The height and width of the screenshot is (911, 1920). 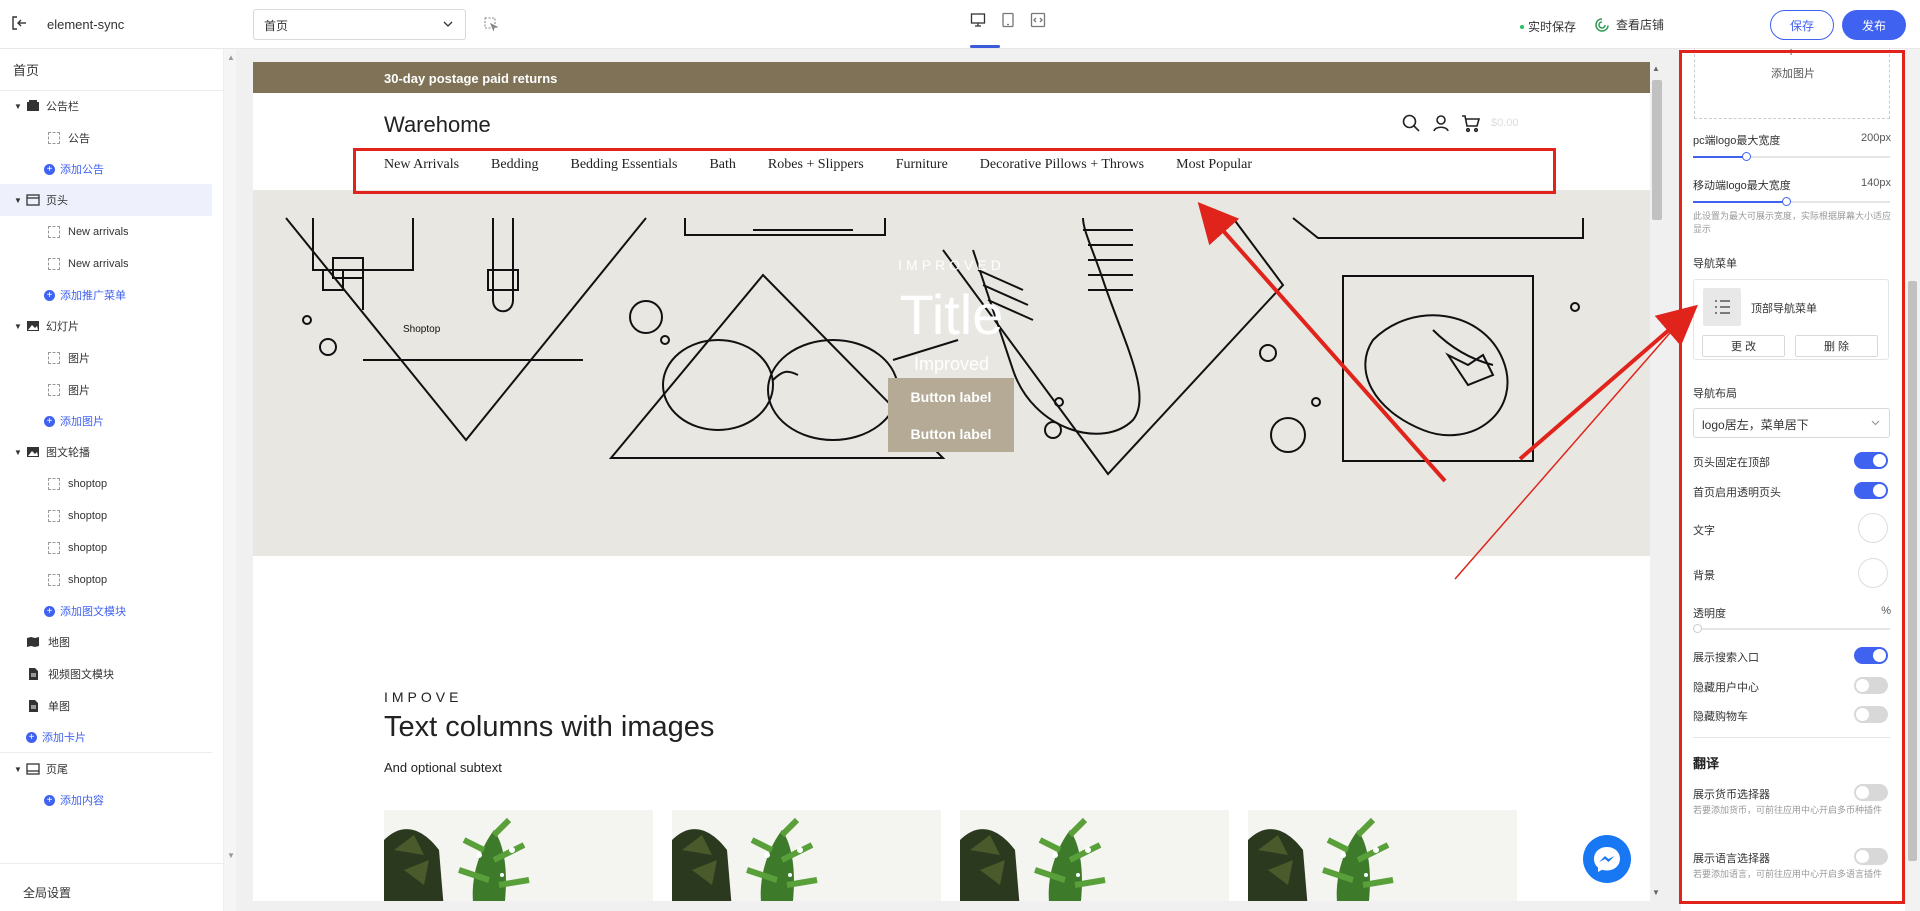 I want to click on add-label: 添加图文模块, so click(x=93, y=612).